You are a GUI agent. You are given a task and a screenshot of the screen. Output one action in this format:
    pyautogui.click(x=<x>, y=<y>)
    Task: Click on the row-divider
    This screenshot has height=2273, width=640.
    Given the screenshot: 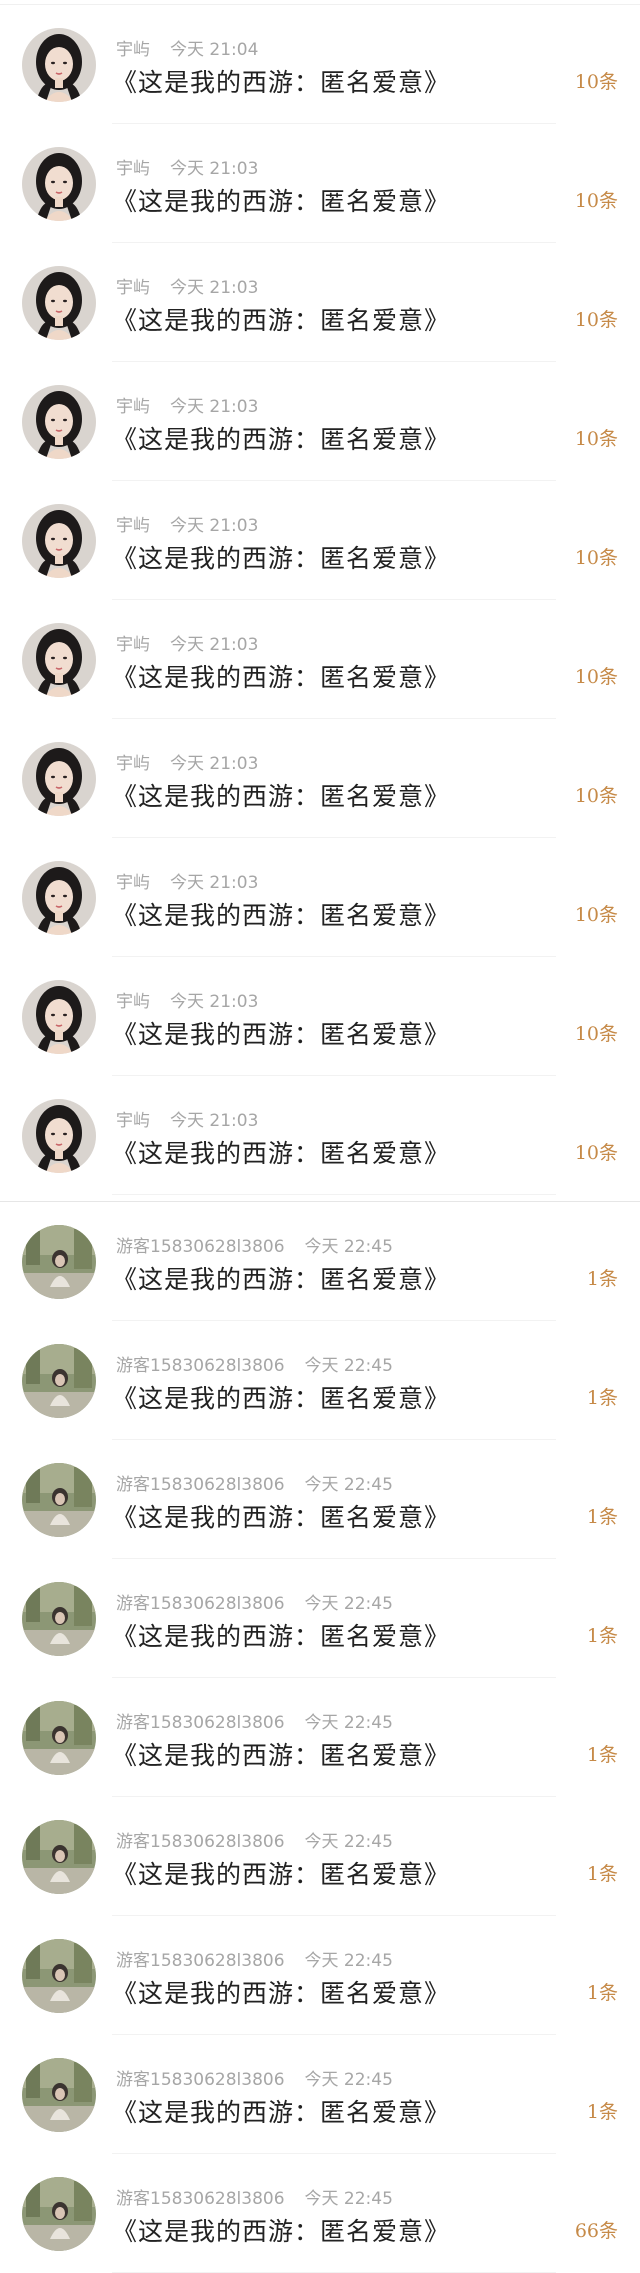 What is the action you would take?
    pyautogui.click(x=334, y=1194)
    